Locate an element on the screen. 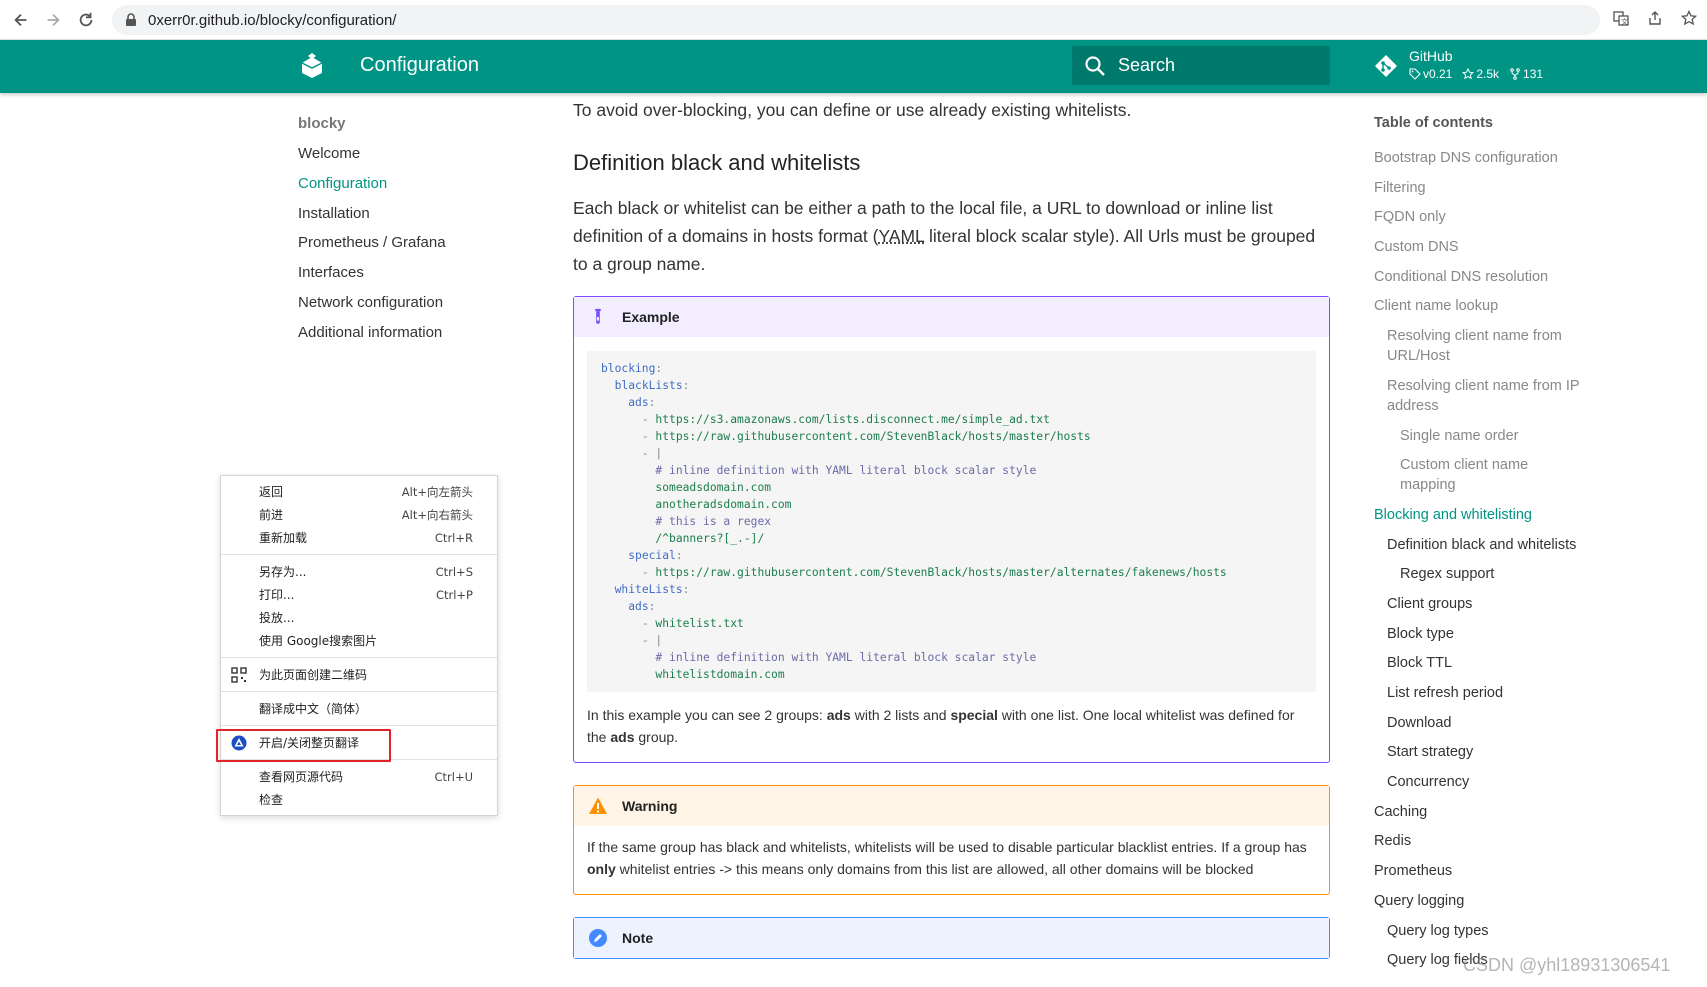 The width and height of the screenshot is (1707, 987). toc-item: Definition black and whitelists is located at coordinates (1524, 545).